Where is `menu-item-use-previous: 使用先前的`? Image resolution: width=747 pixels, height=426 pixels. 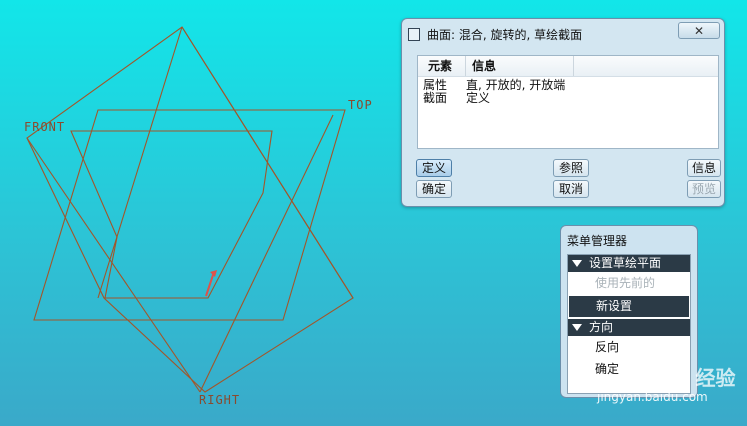
menu-item-use-previous: 使用先前的 is located at coordinates (629, 283).